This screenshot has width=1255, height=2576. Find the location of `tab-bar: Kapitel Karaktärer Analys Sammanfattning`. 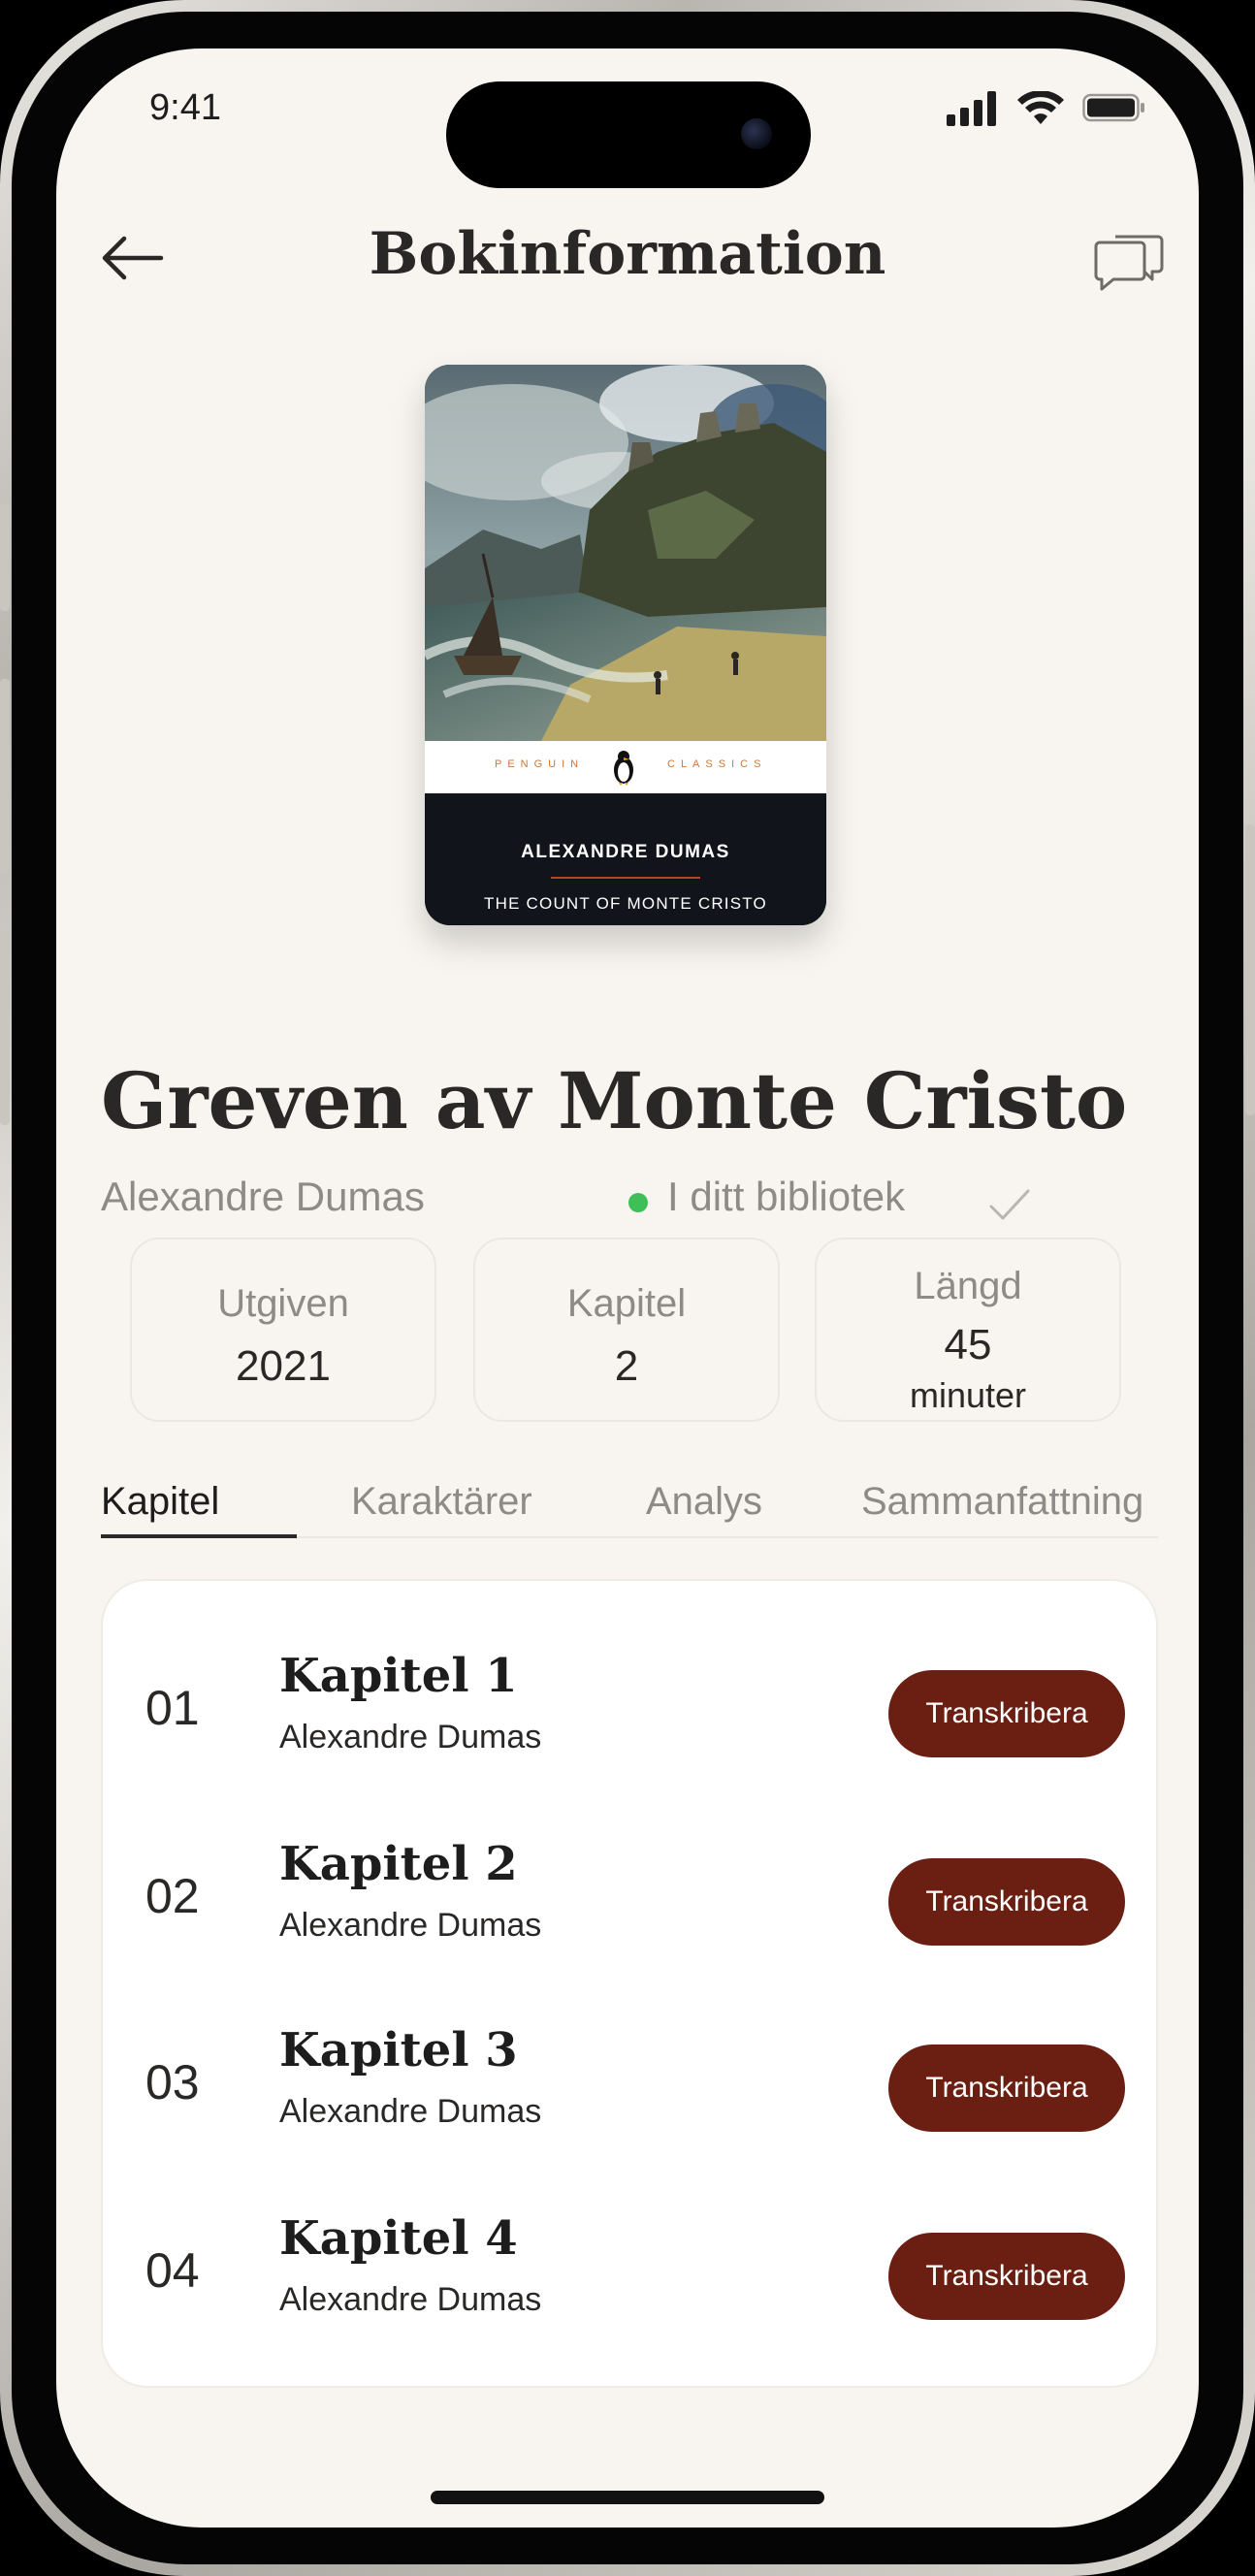

tab-bar: Kapitel Karaktärer Analys Sammanfattning is located at coordinates (630, 1502).